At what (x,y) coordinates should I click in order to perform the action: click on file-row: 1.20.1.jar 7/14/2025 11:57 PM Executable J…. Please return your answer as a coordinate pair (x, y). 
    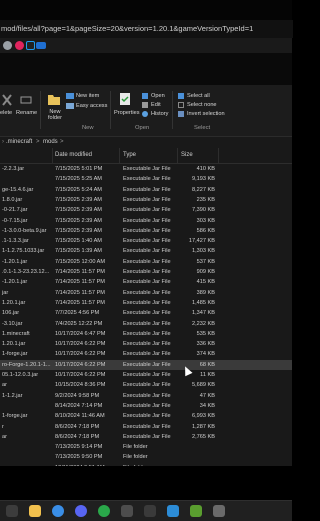
    Looking at the image, I should click on (146, 303).